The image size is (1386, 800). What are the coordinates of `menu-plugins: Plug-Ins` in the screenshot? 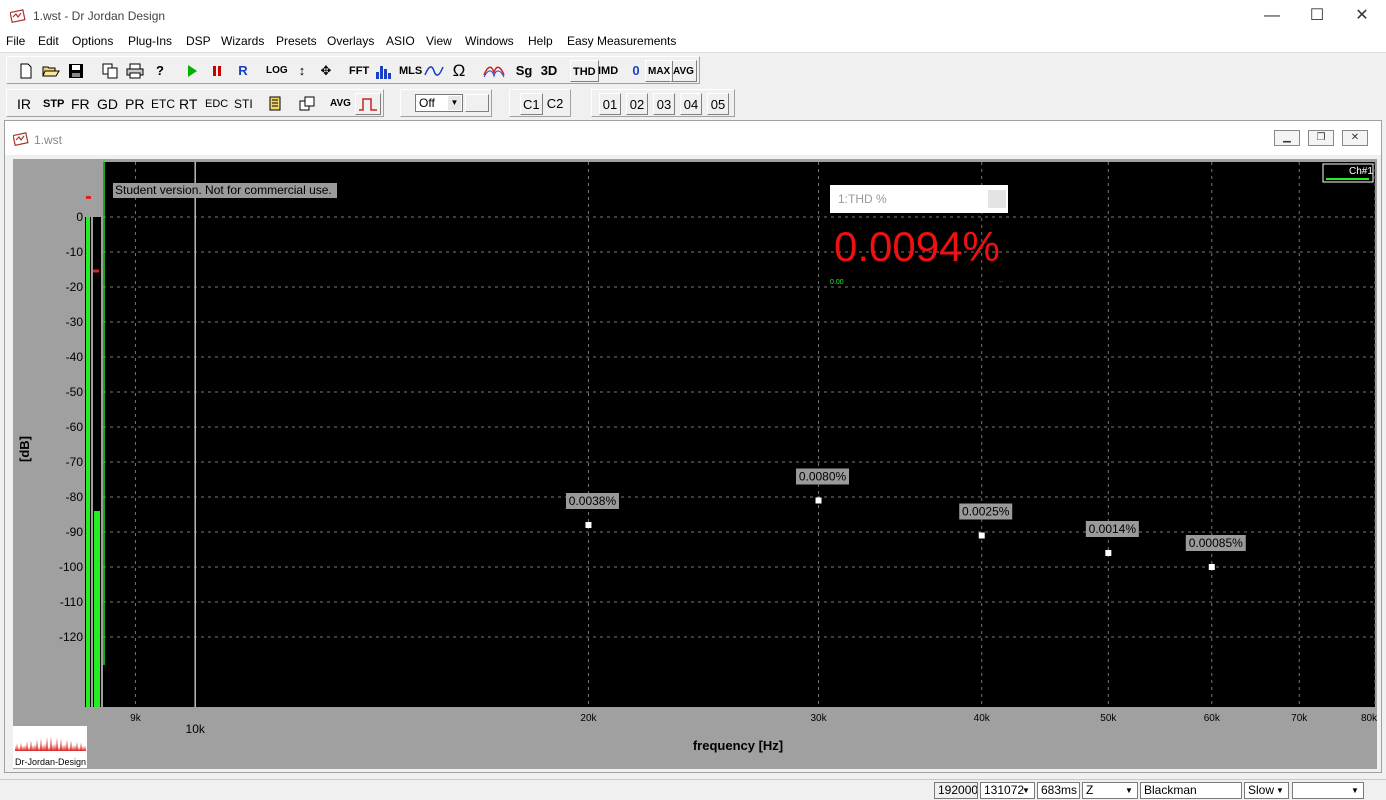 It's located at (150, 41).